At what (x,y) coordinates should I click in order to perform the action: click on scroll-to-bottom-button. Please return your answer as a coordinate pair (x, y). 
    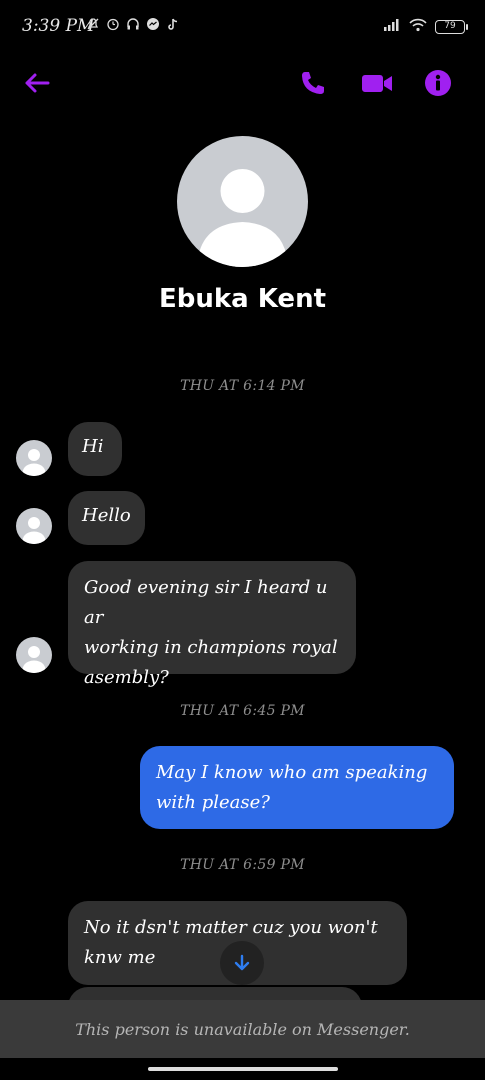
    Looking at the image, I should click on (242, 963).